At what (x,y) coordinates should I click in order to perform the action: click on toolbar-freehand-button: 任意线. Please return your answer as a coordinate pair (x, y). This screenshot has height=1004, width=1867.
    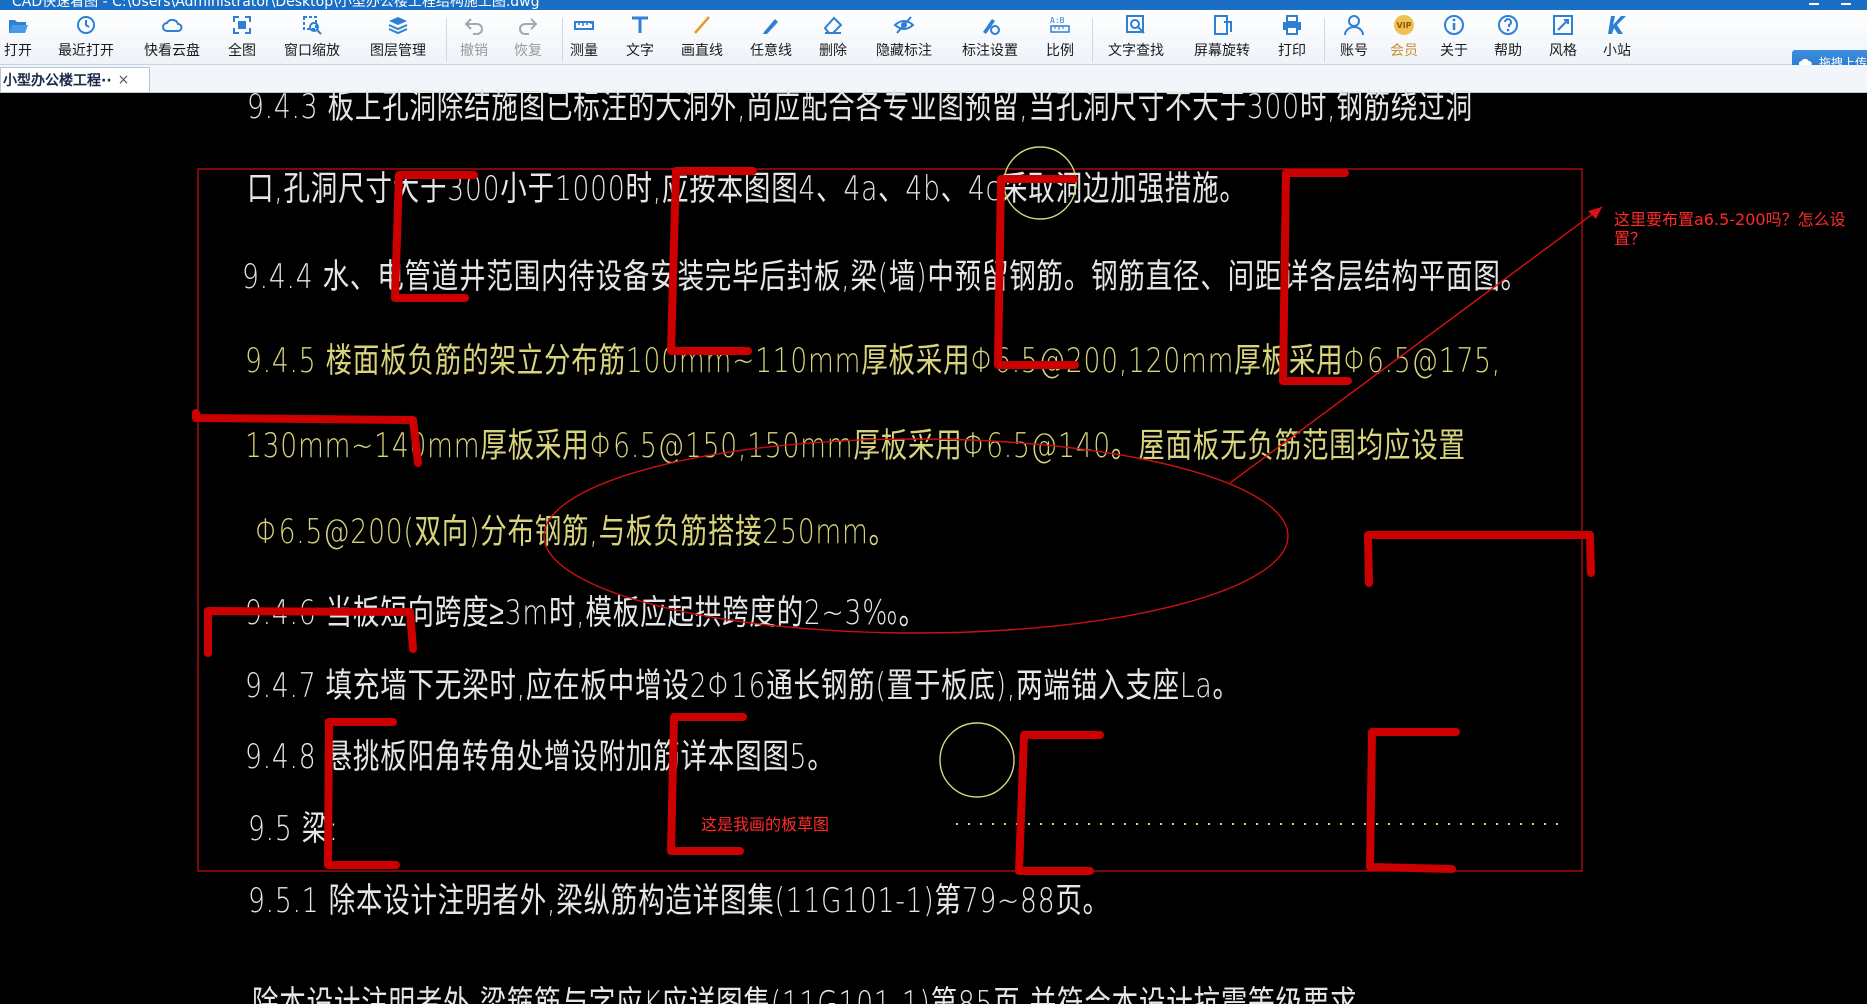
    Looking at the image, I should click on (771, 39).